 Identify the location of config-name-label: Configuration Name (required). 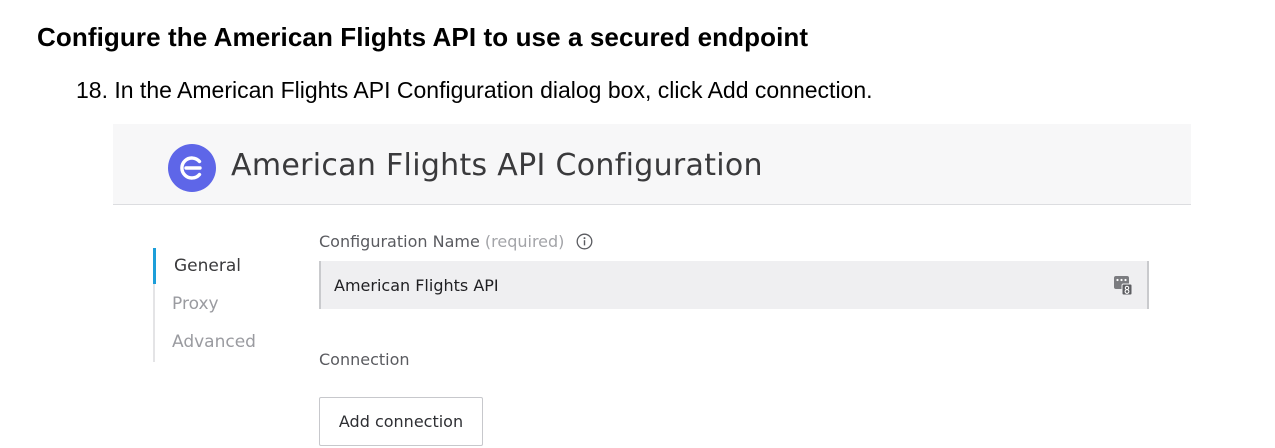
(456, 243).